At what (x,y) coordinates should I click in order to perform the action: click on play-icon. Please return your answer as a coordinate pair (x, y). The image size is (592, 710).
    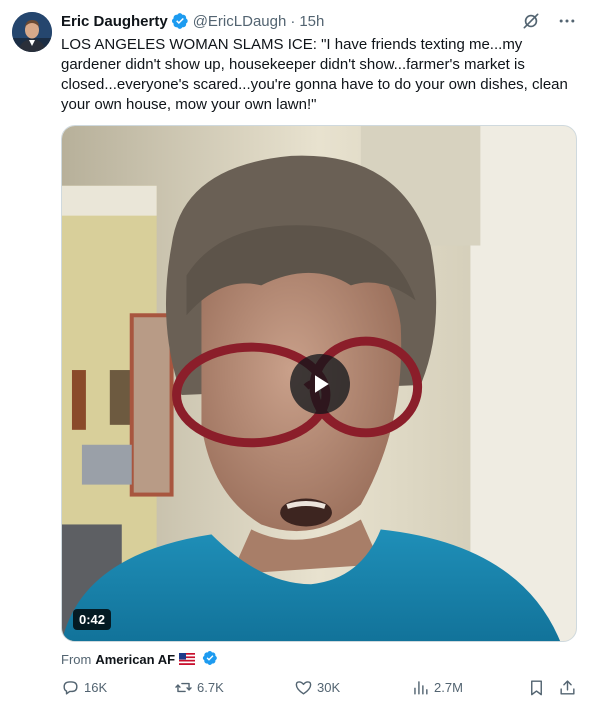
    Looking at the image, I should click on (322, 384).